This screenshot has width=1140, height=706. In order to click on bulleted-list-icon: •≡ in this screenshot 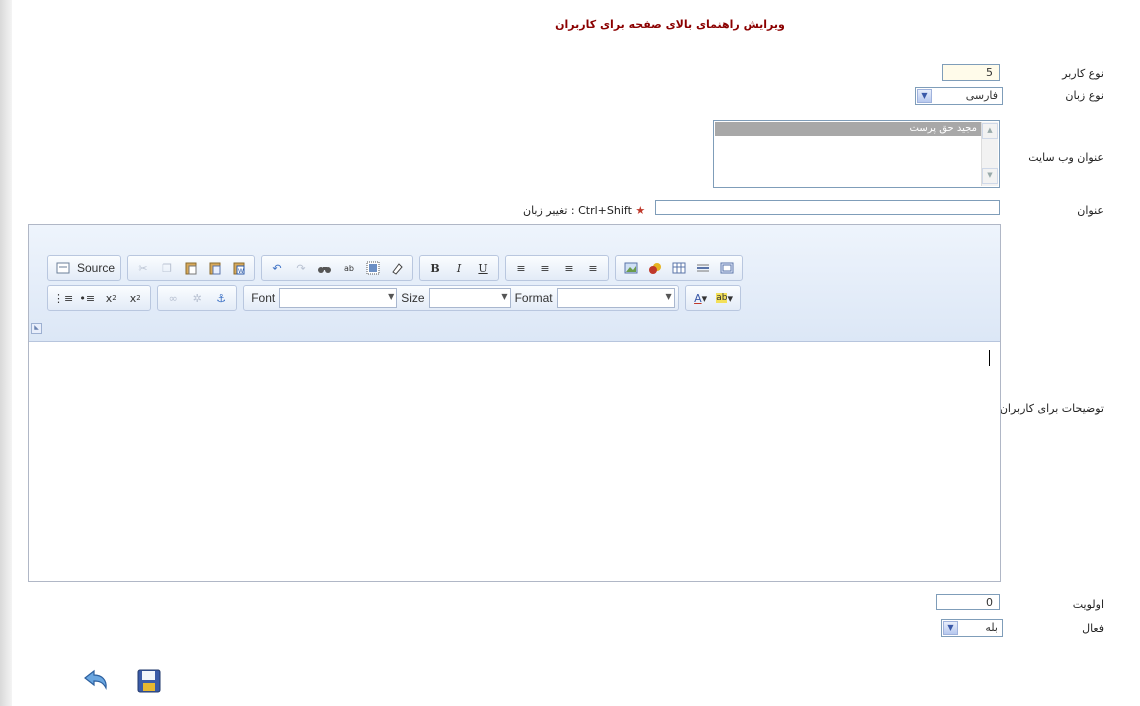, I will do `click(87, 298)`.